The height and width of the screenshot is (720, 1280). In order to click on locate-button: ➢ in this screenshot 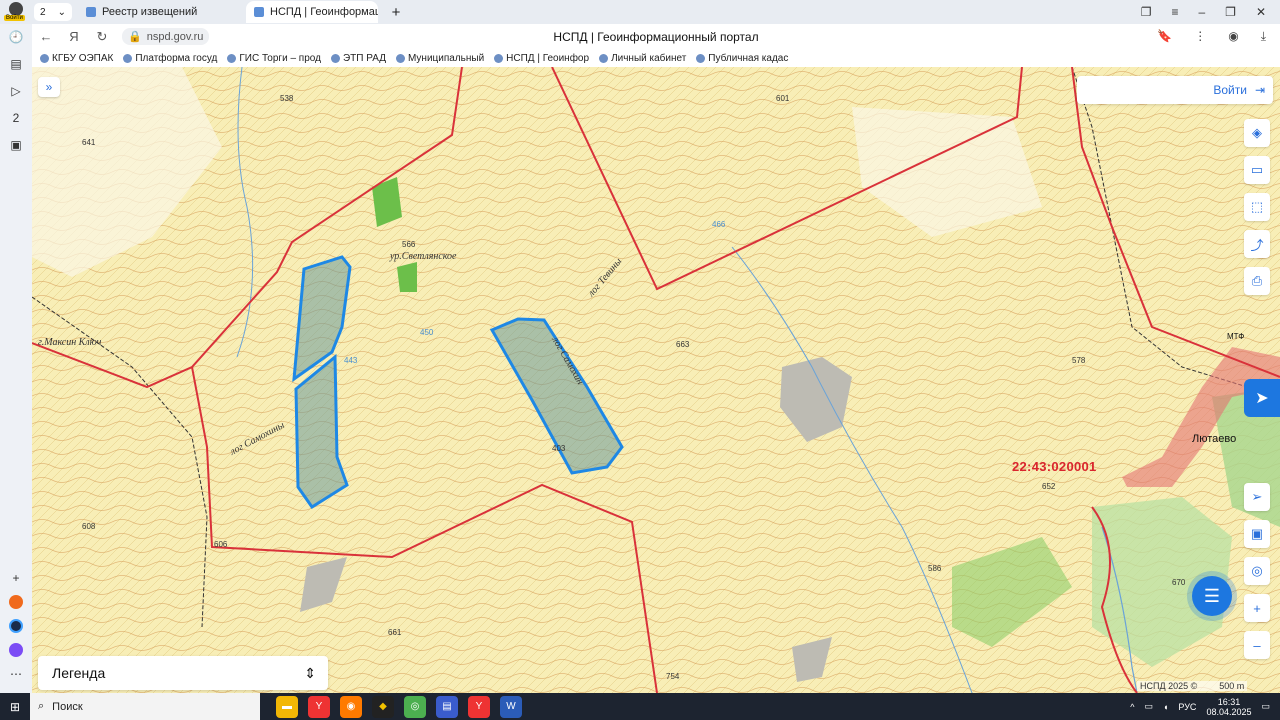, I will do `click(1257, 497)`.